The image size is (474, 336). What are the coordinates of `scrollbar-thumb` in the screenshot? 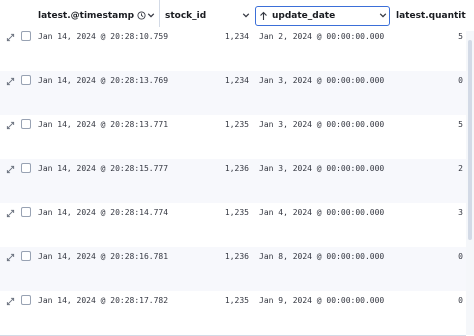 It's located at (470, 140).